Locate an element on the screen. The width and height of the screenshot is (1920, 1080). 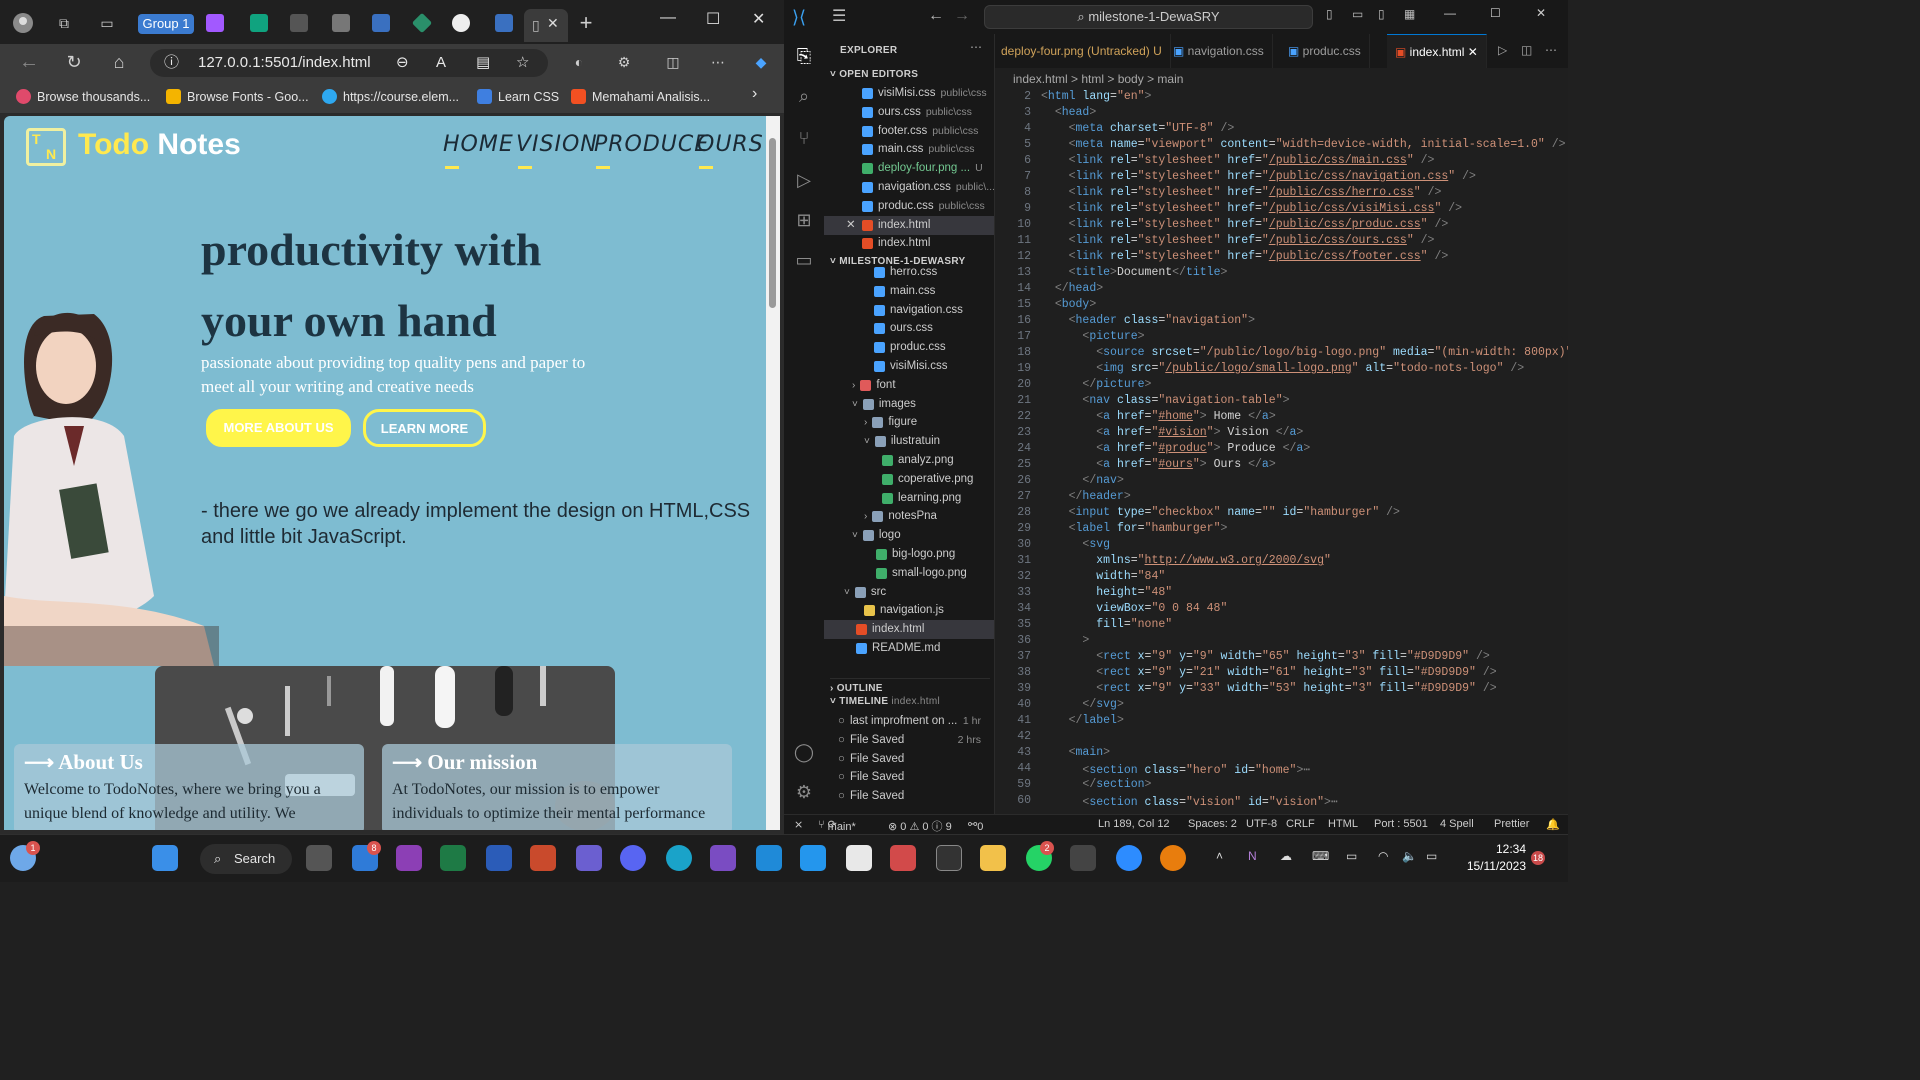
open-editor-item: main.css public\css is located at coordinates (909, 149).